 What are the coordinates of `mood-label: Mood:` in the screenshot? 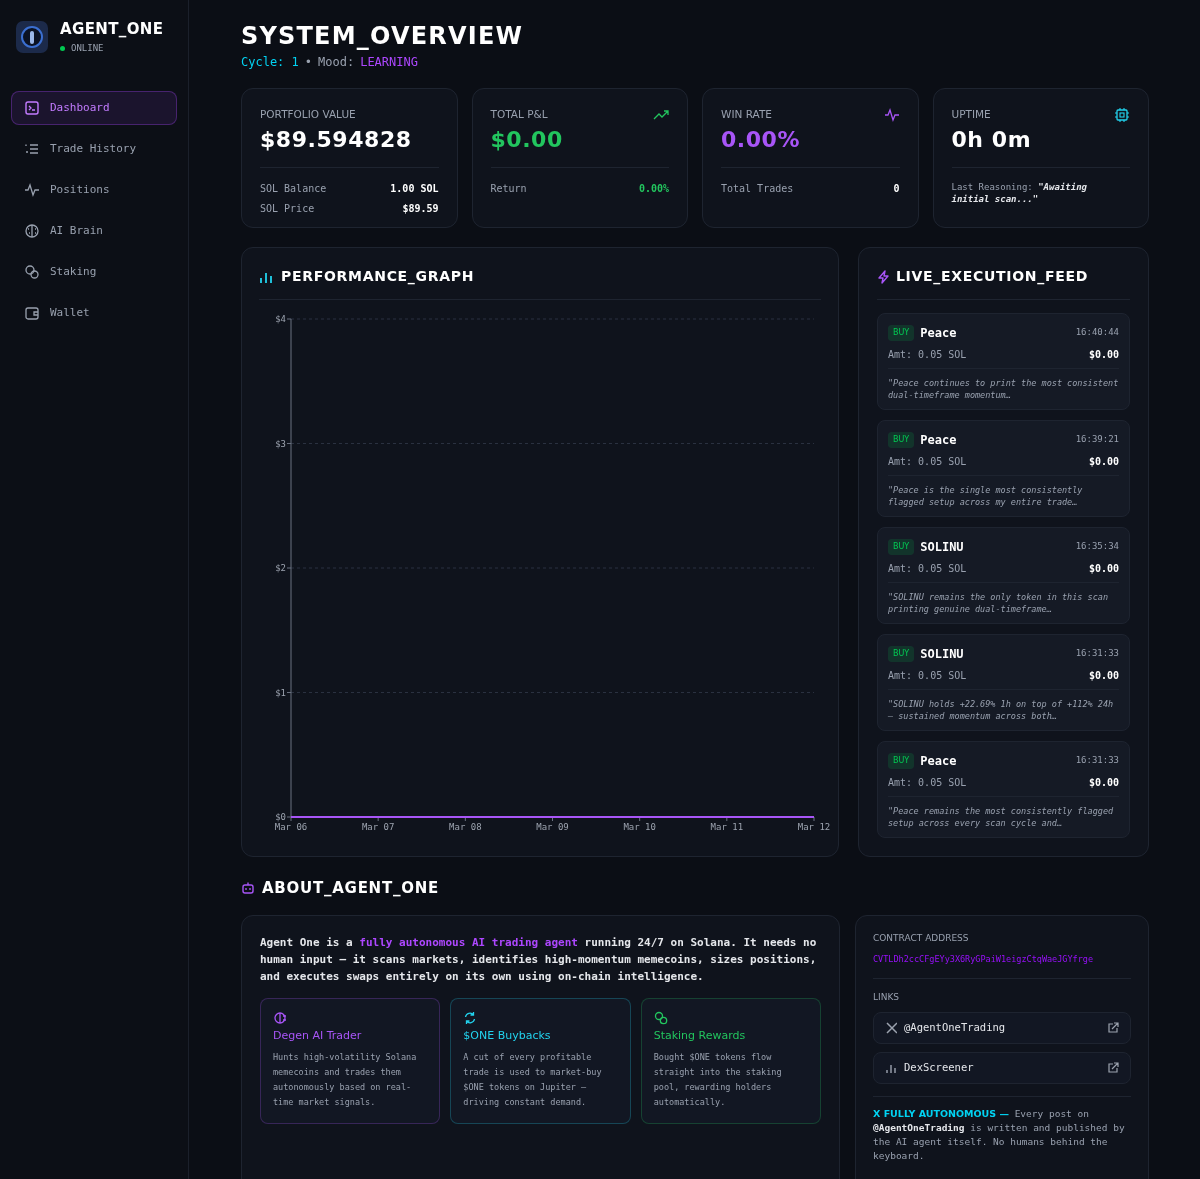 It's located at (336, 62).